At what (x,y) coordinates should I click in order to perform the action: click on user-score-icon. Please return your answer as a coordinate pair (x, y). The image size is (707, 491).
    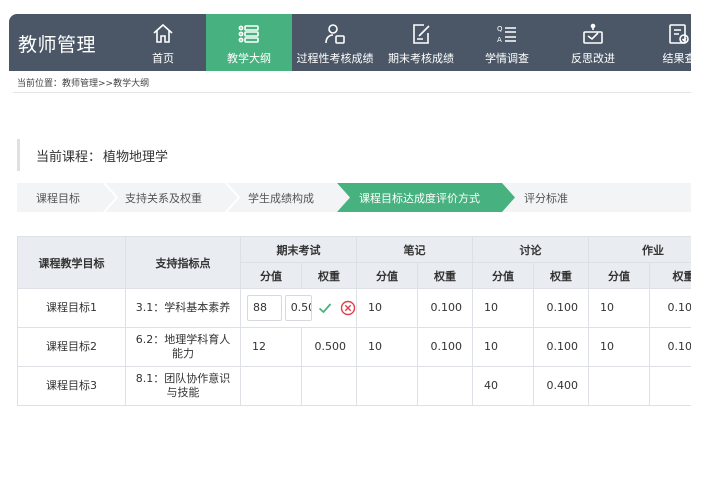
    Looking at the image, I should click on (335, 37).